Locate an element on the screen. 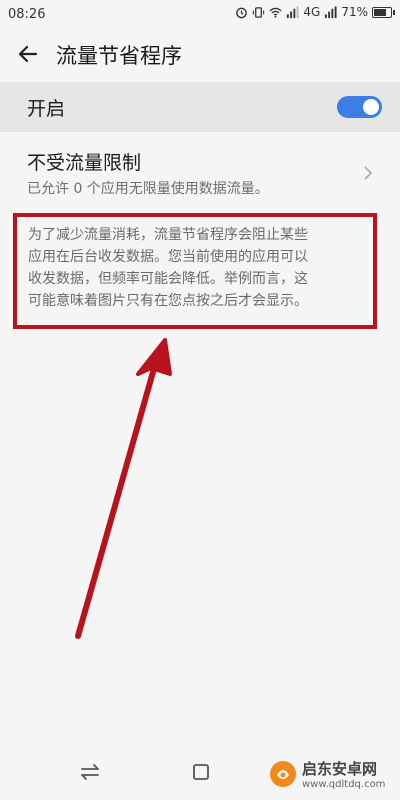 This screenshot has width=400, height=800. battery-percent: 71% is located at coordinates (354, 12).